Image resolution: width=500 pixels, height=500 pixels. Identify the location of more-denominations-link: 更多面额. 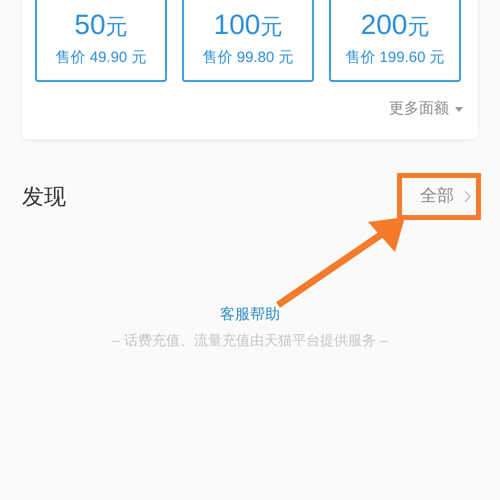
(426, 109).